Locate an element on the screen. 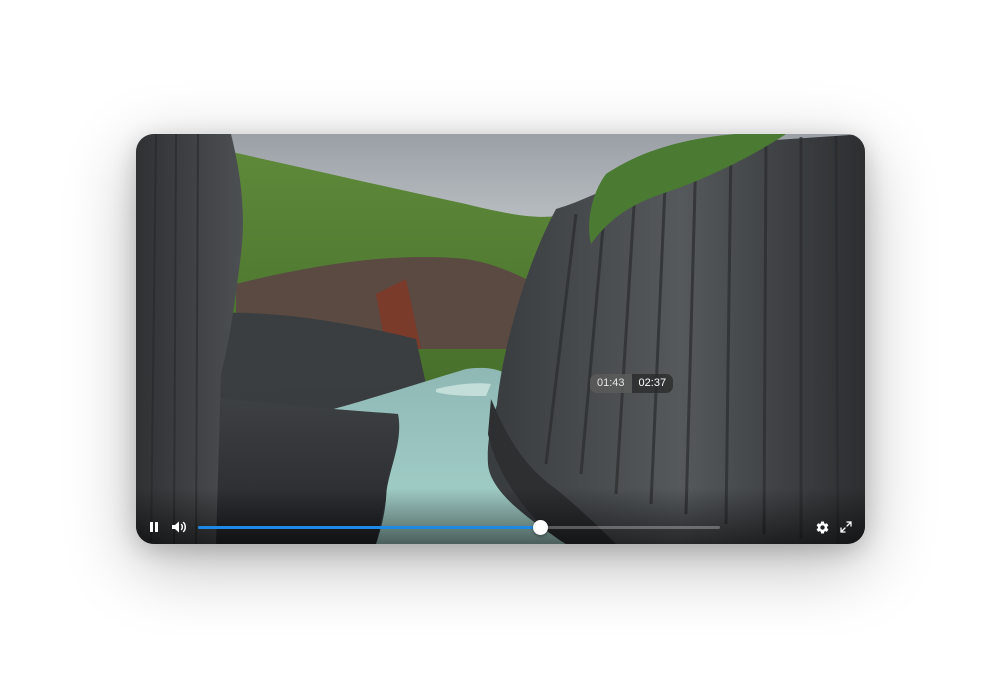 The height and width of the screenshot is (678, 1001). pause-icon is located at coordinates (154, 527).